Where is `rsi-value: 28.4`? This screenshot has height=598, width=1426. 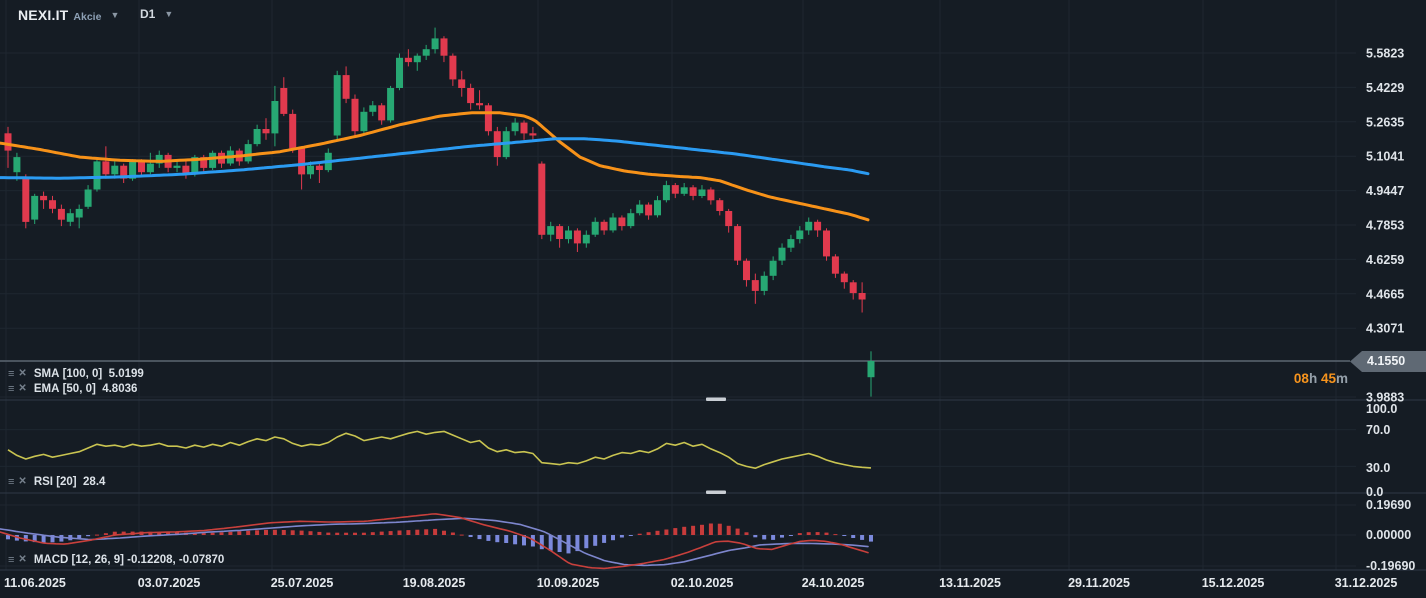 rsi-value: 28.4 is located at coordinates (94, 482).